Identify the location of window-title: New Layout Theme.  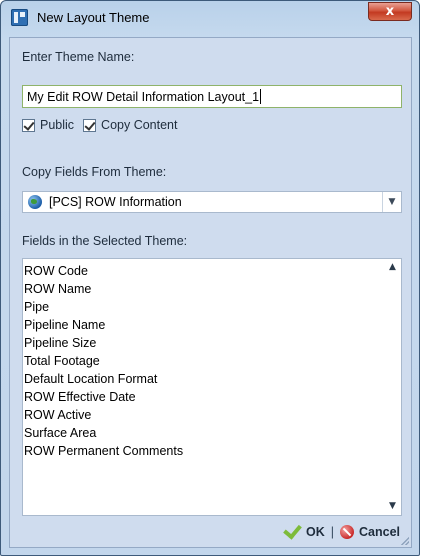
(93, 17).